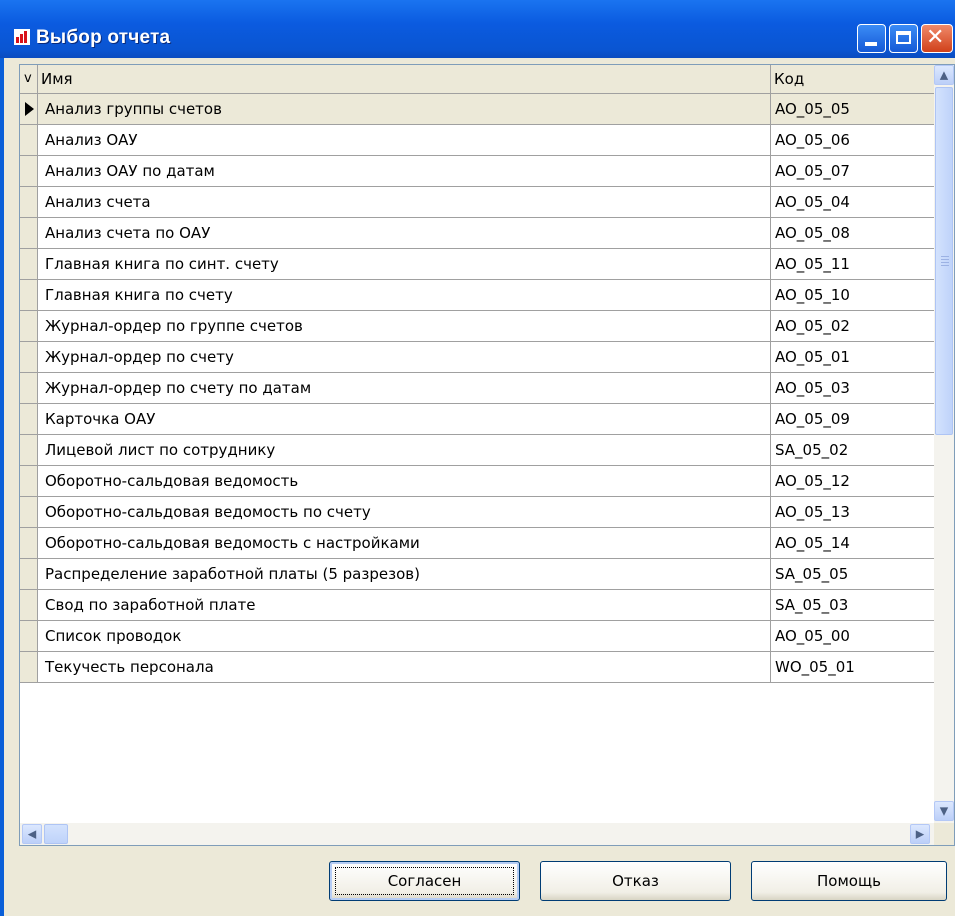 The image size is (955, 916). I want to click on table-row: Журнал-ордер по счету по датам AO_05_03, so click(477, 388).